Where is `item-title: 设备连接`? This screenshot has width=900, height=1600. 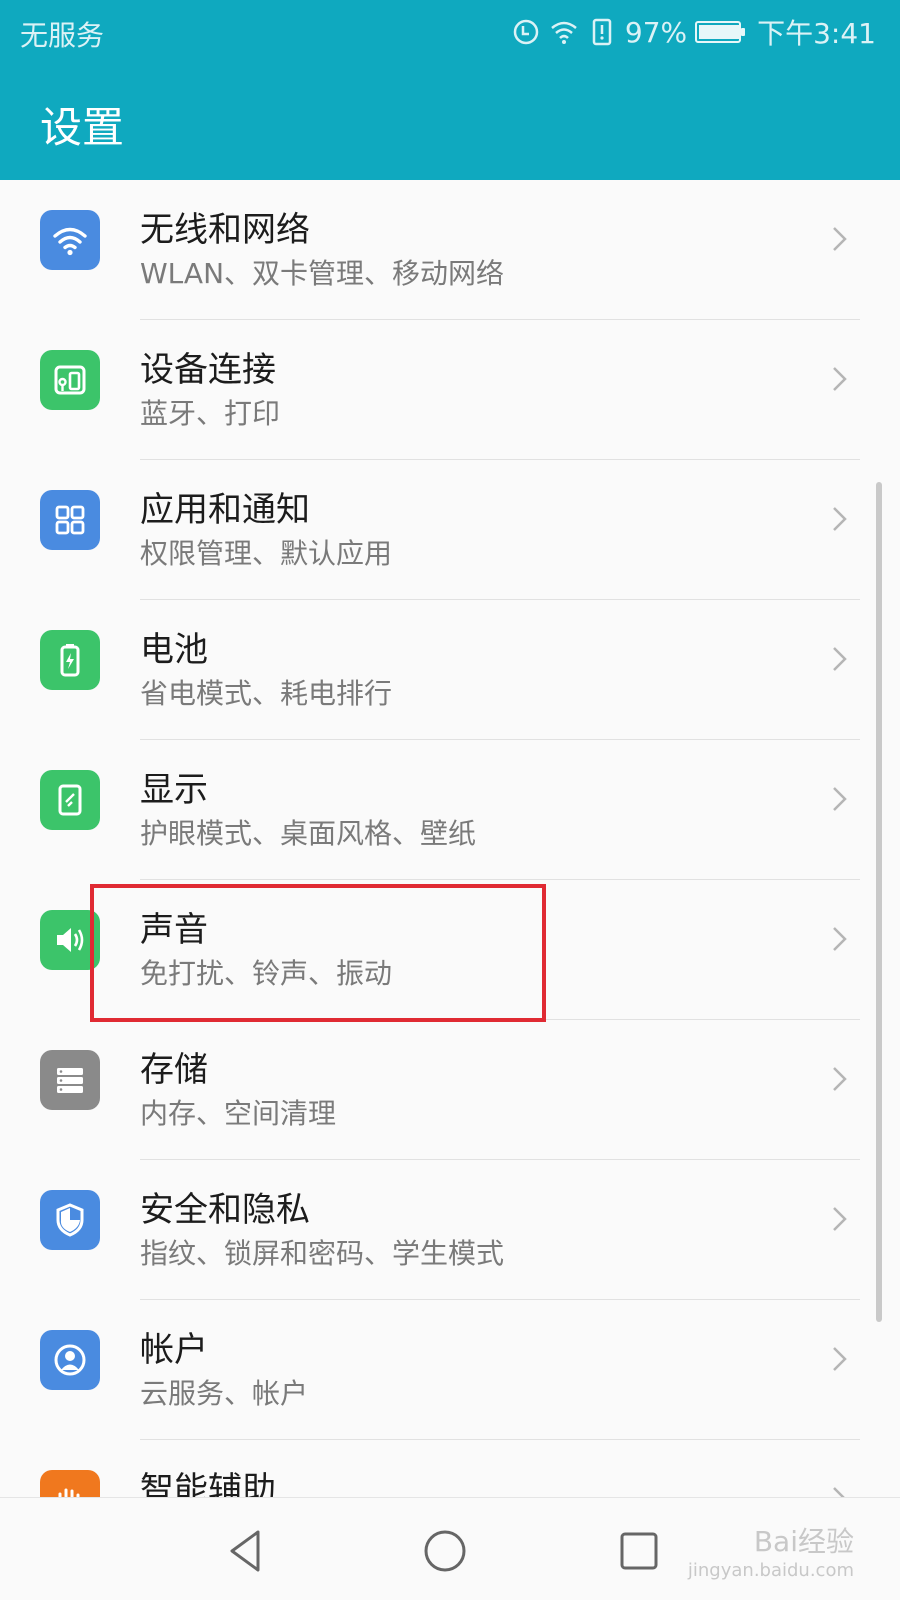 item-title: 设备连接 is located at coordinates (208, 370).